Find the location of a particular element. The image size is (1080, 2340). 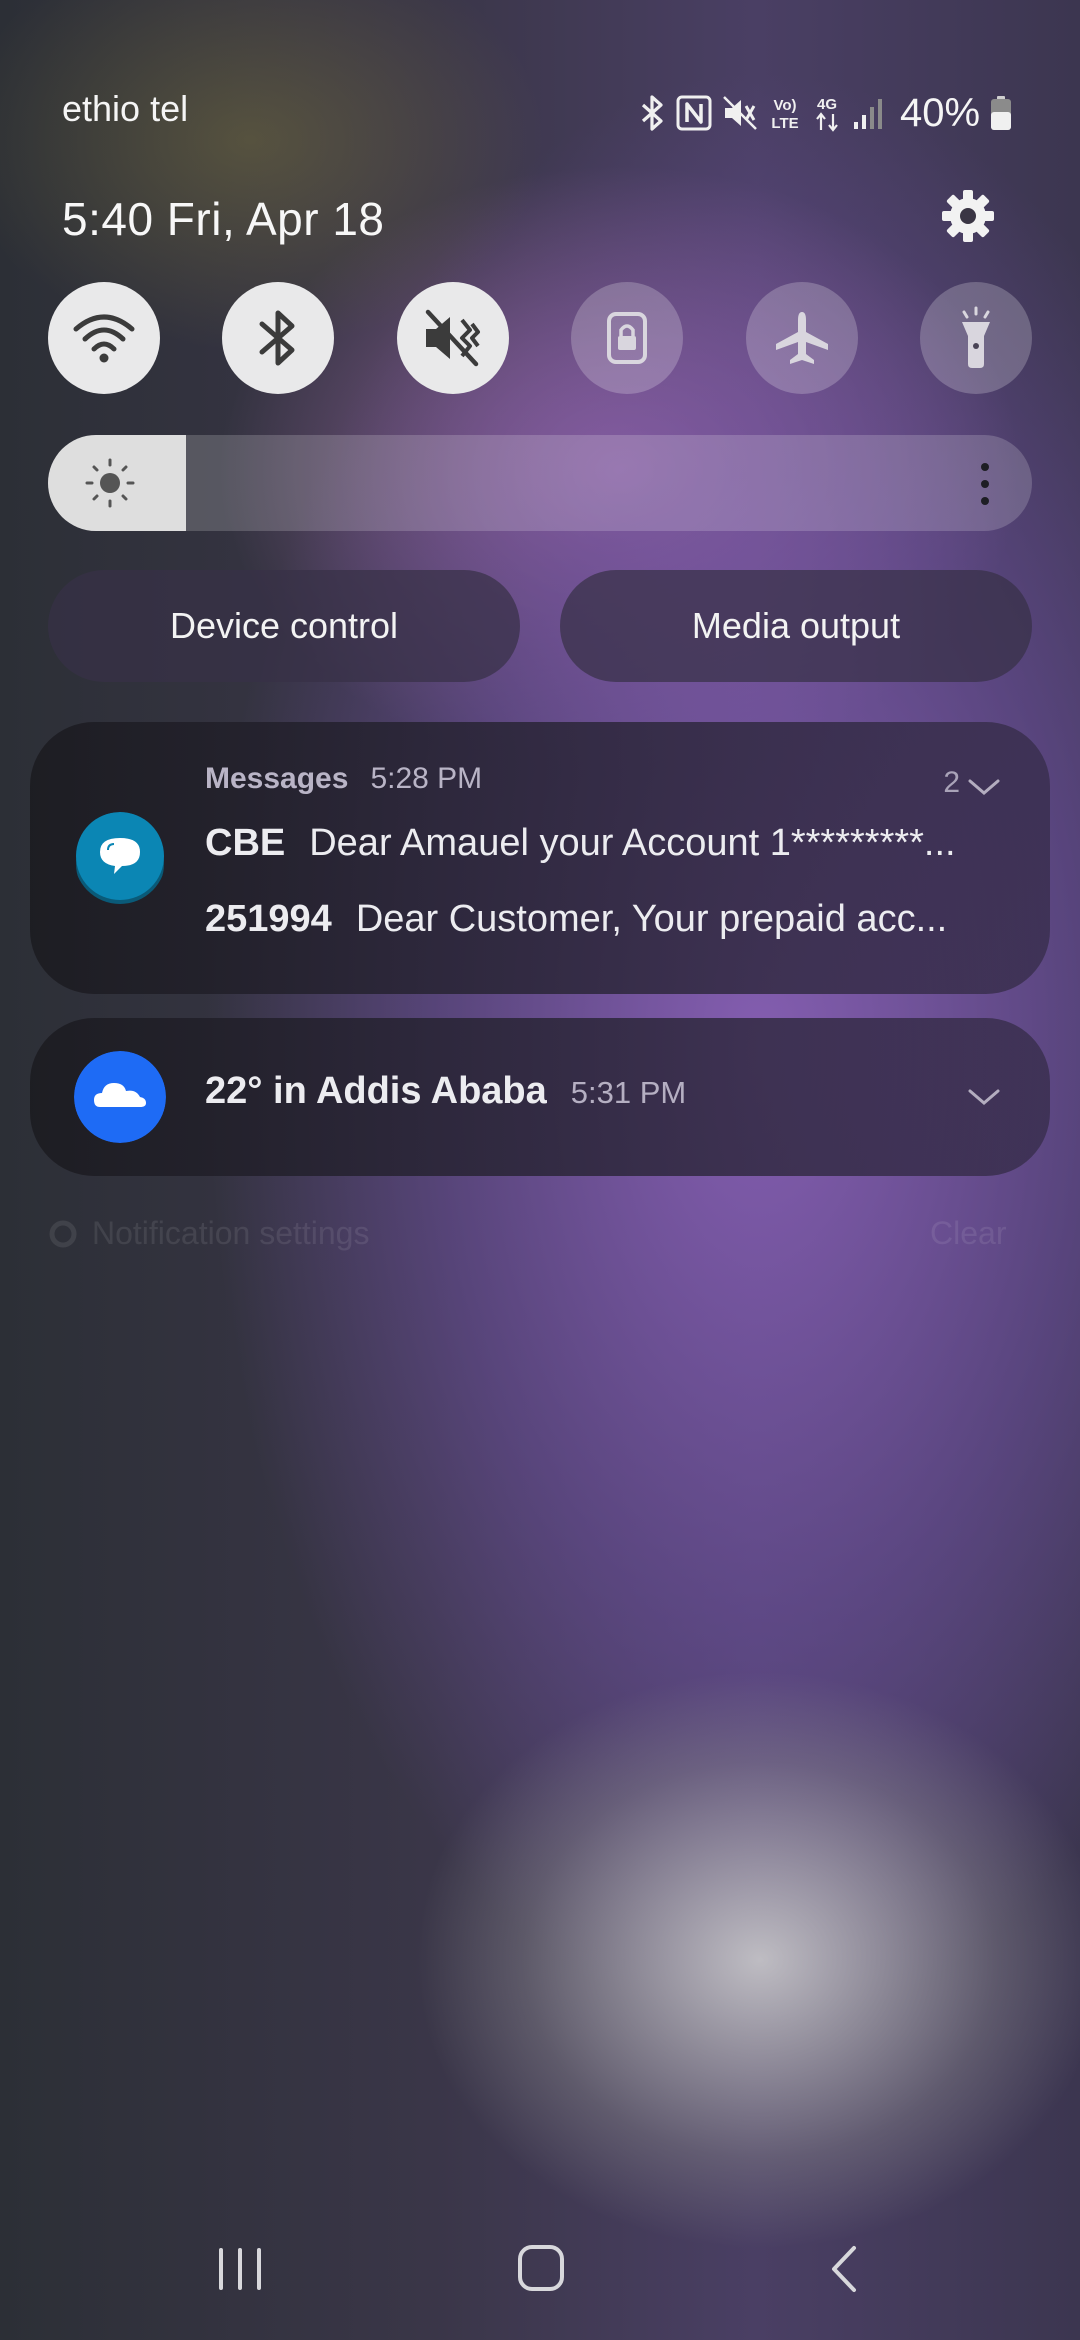

airplane-icon is located at coordinates (801, 338).